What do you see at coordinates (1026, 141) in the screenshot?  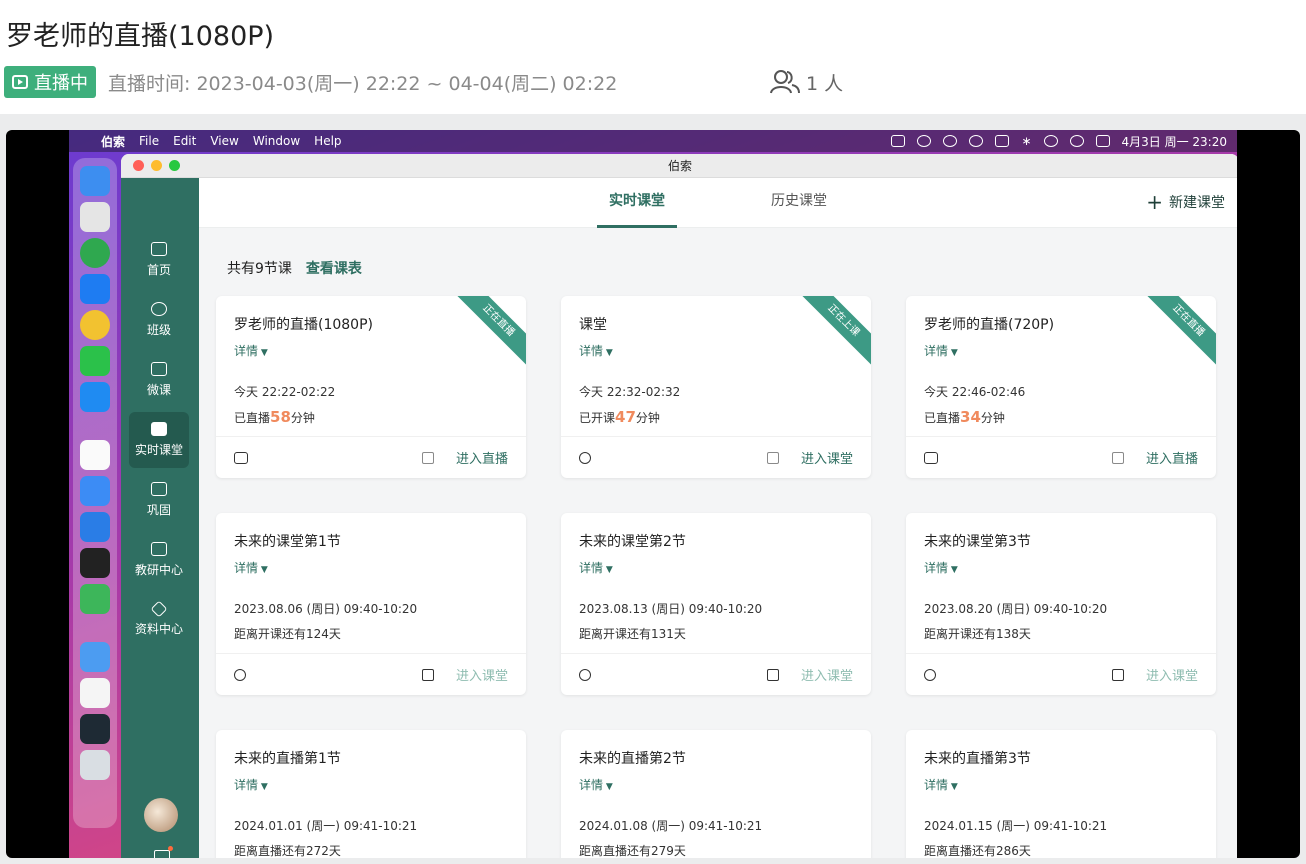 I see `bluetooth-icon: ∗` at bounding box center [1026, 141].